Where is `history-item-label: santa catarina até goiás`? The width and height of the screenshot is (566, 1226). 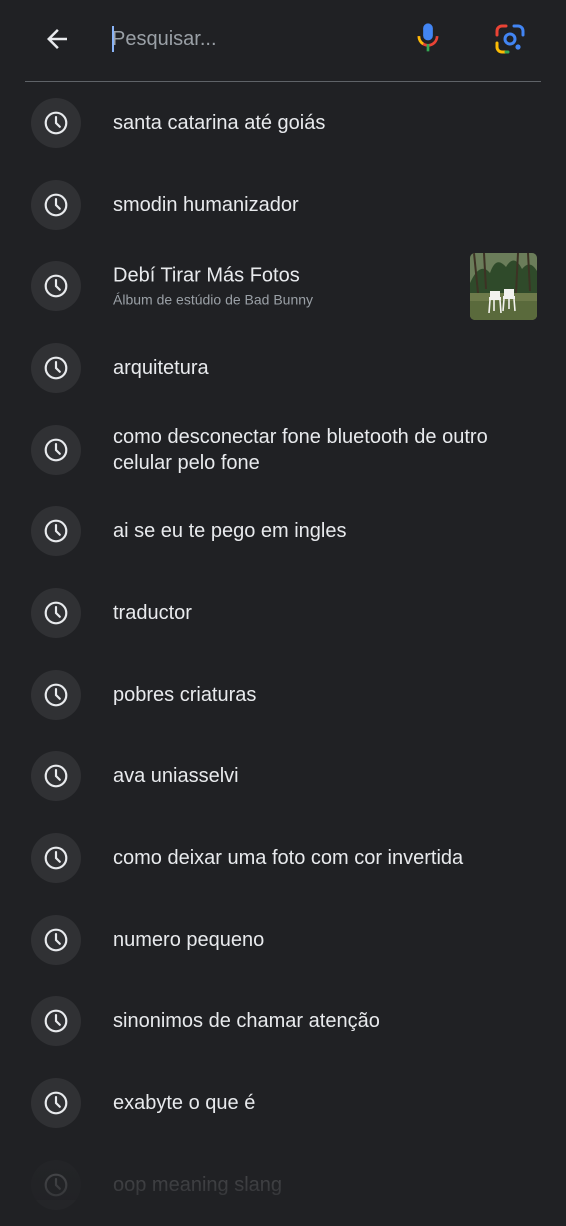
history-item-label: santa catarina até goiás is located at coordinates (219, 122).